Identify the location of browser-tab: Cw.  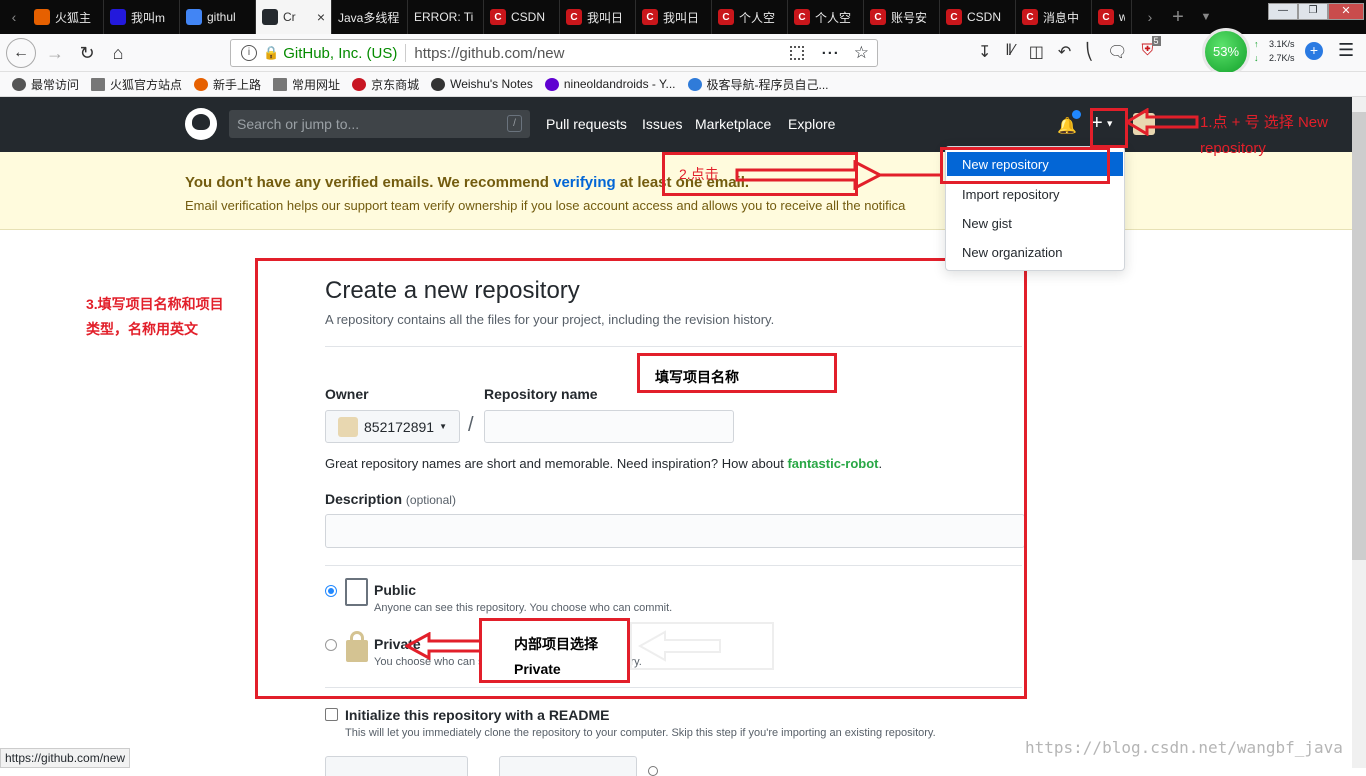
(1112, 17).